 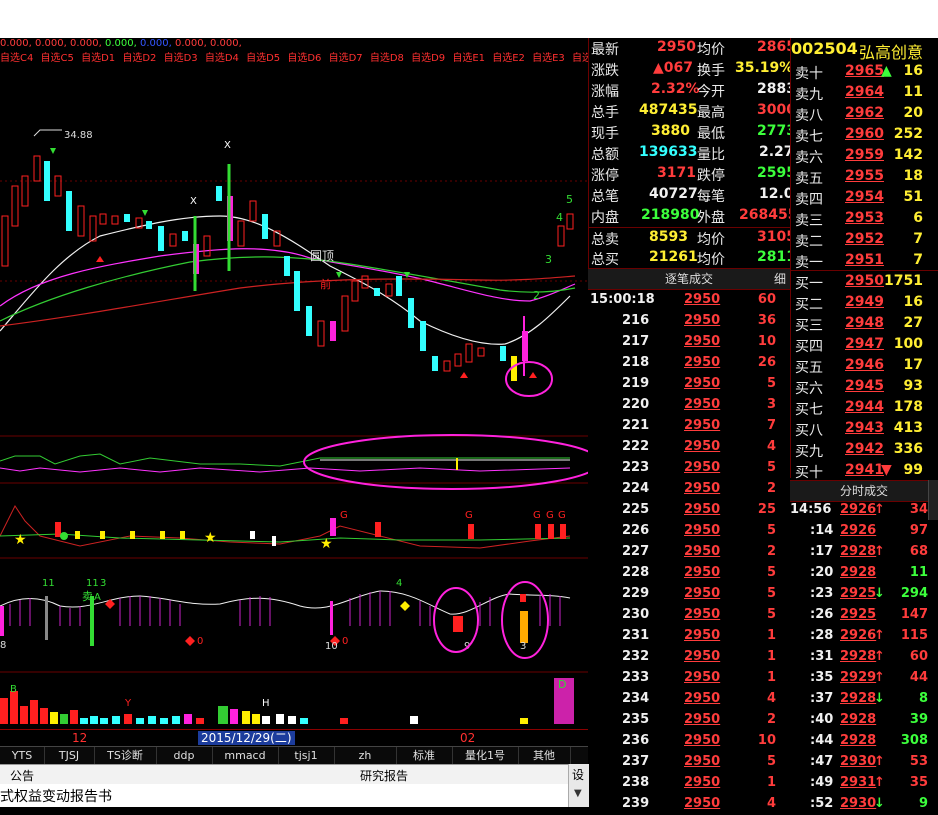 What do you see at coordinates (387, 58) in the screenshot?
I see `tab-watchlist: 自选D8` at bounding box center [387, 58].